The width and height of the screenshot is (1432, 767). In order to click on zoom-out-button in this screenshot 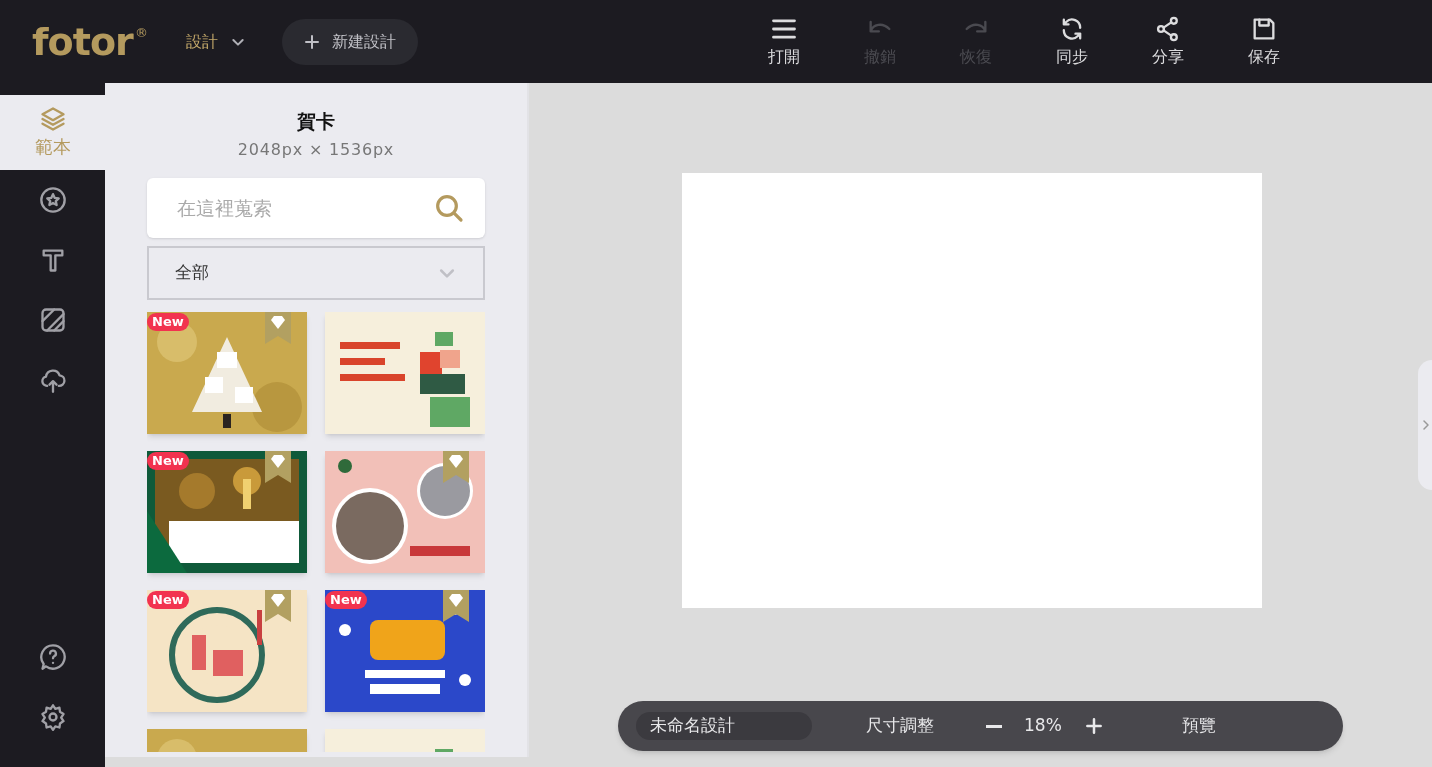, I will do `click(994, 726)`.